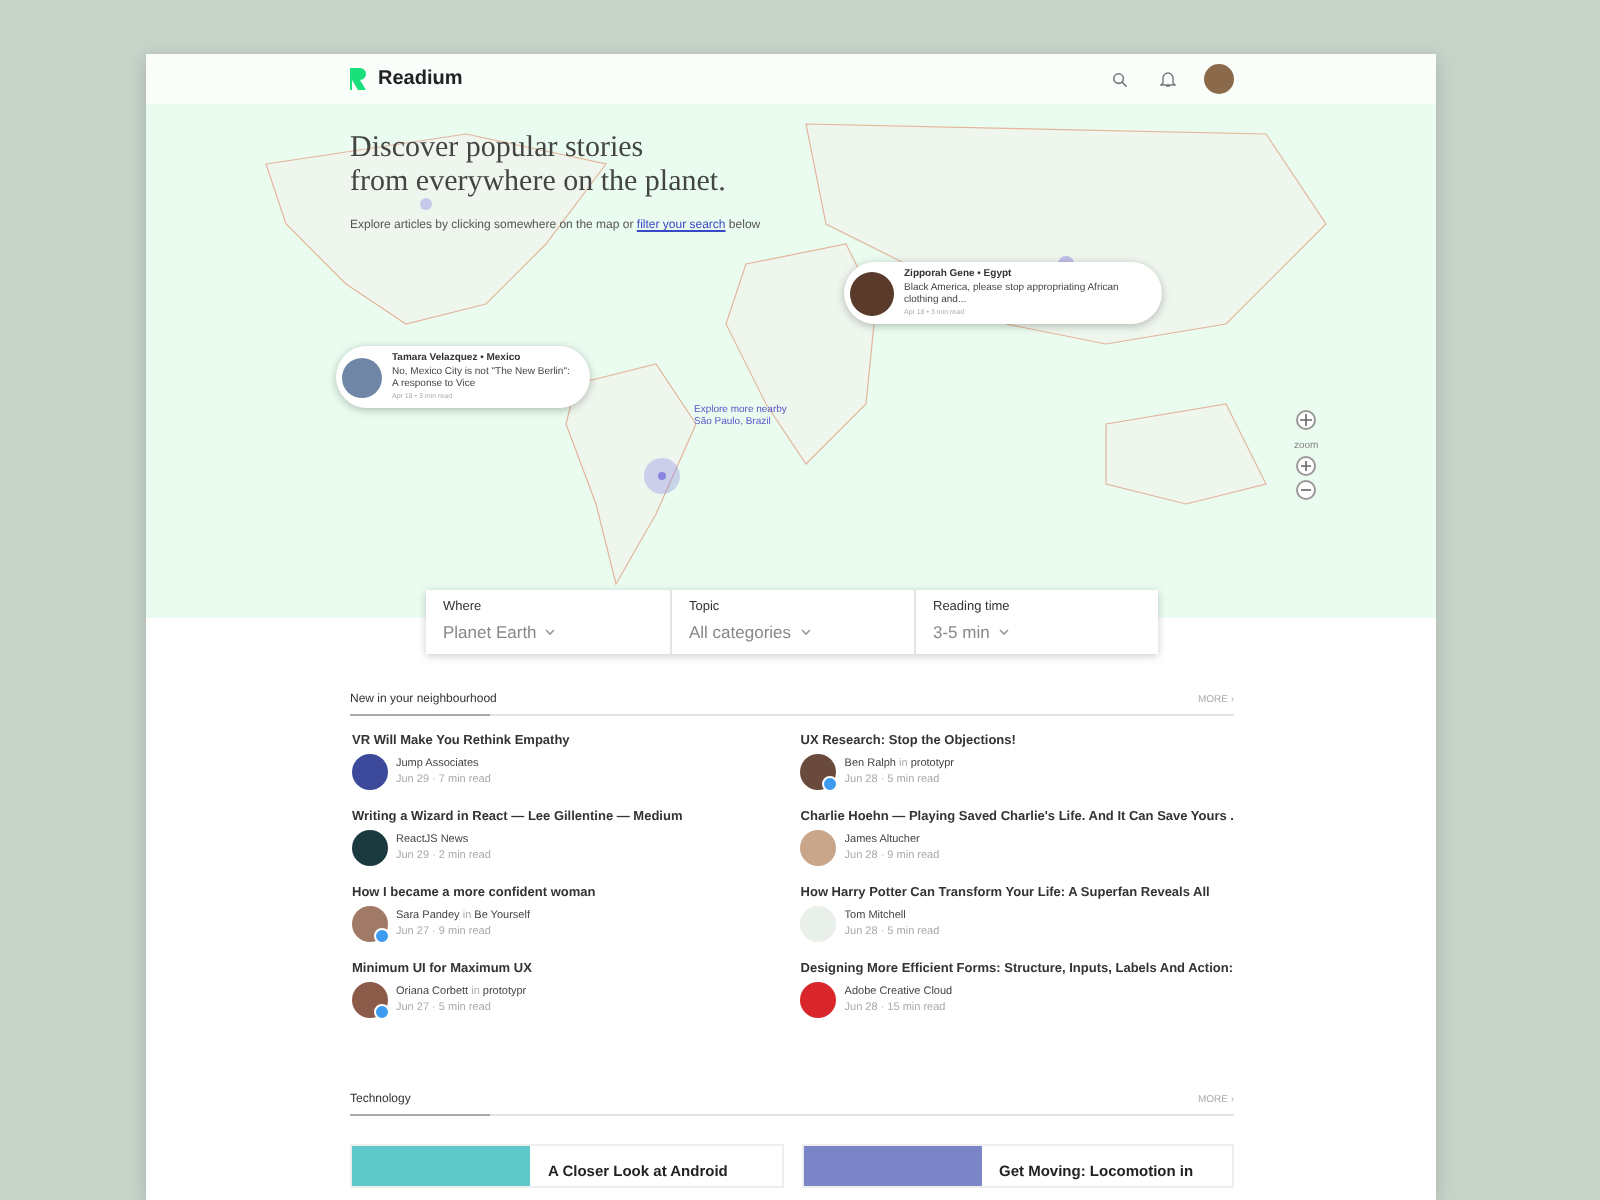 This screenshot has height=1200, width=1600. What do you see at coordinates (1219, 79) in the screenshot?
I see `user-avatar` at bounding box center [1219, 79].